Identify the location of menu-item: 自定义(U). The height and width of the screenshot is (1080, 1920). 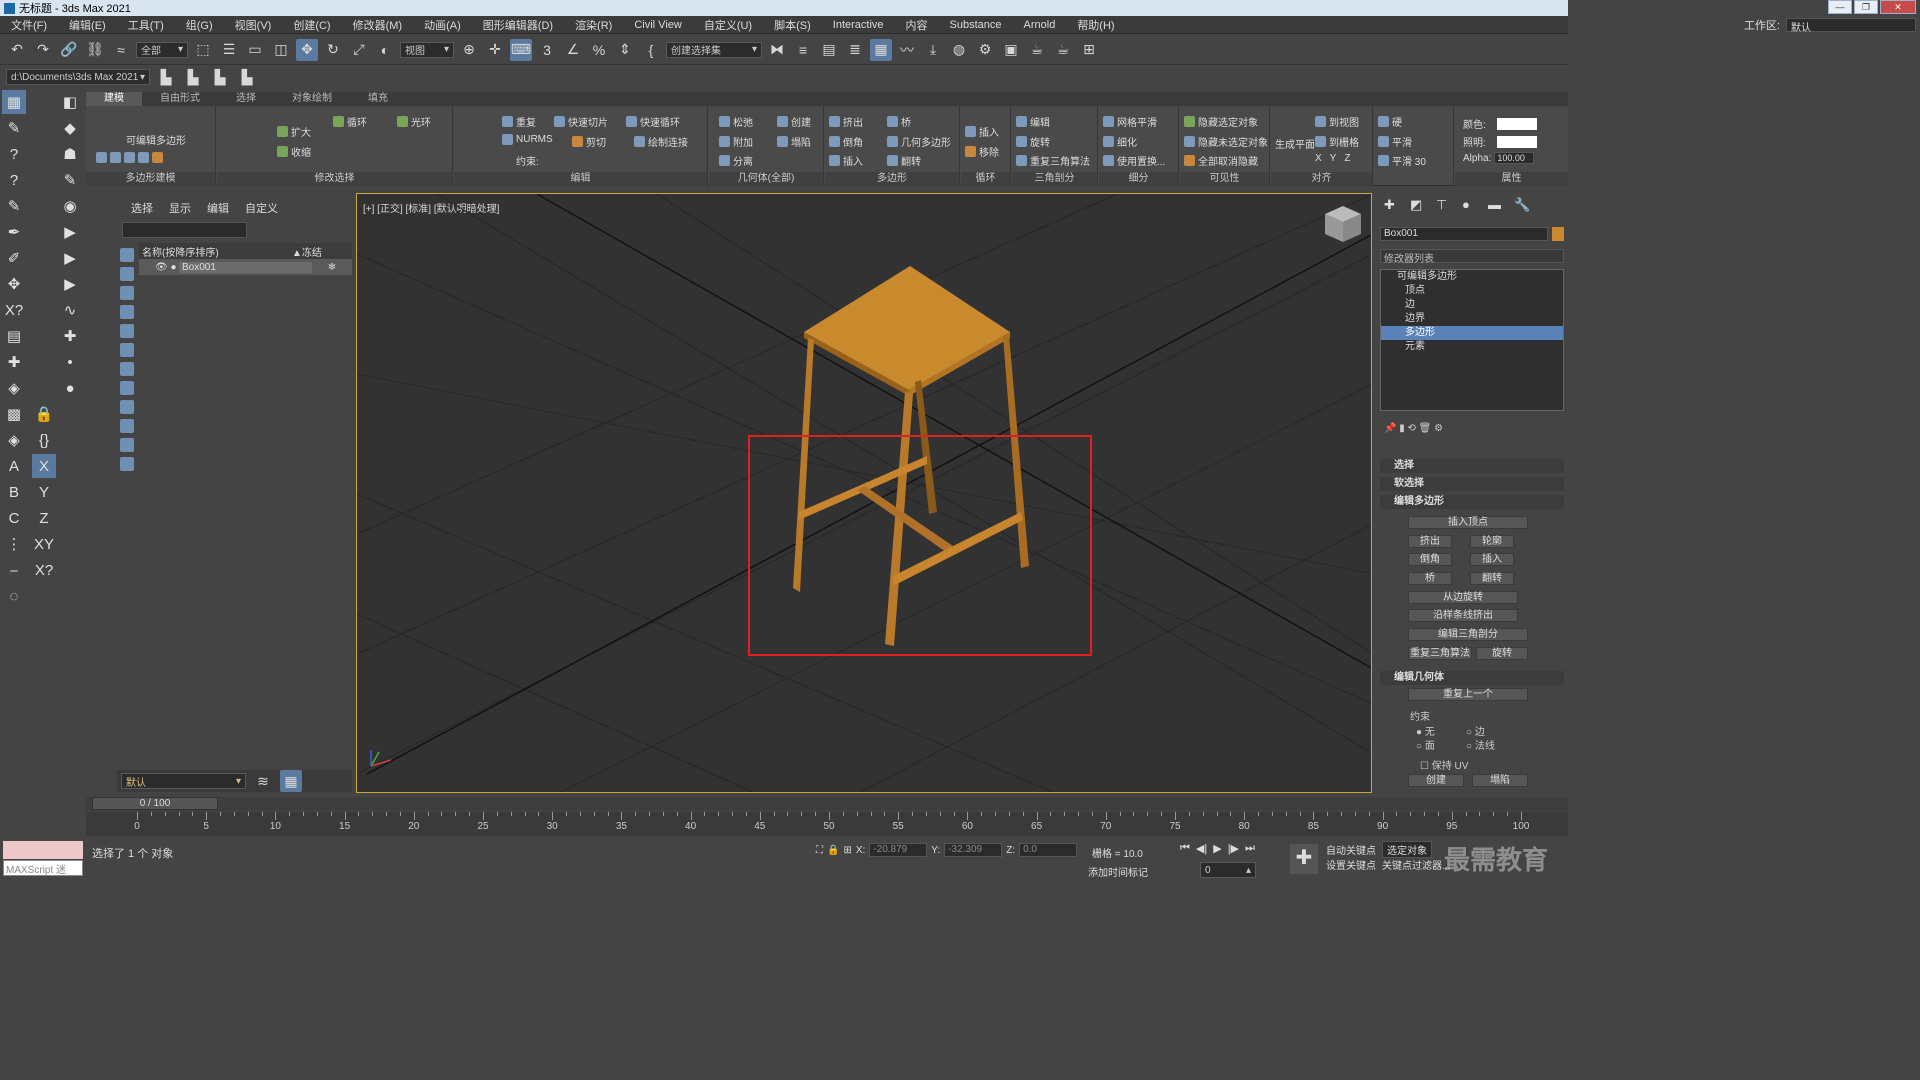
(728, 25).